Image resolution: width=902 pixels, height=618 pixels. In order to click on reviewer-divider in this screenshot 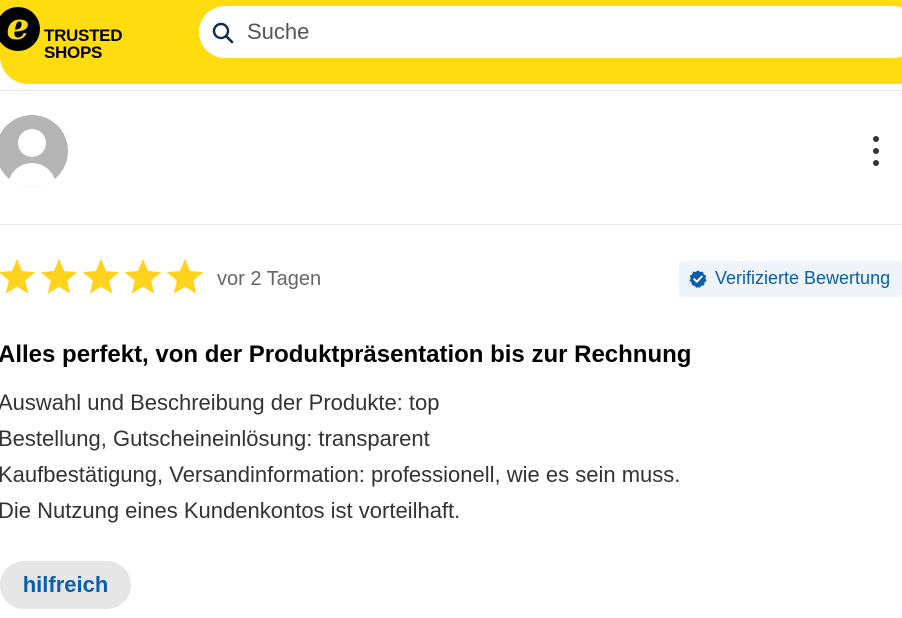, I will do `click(451, 224)`.